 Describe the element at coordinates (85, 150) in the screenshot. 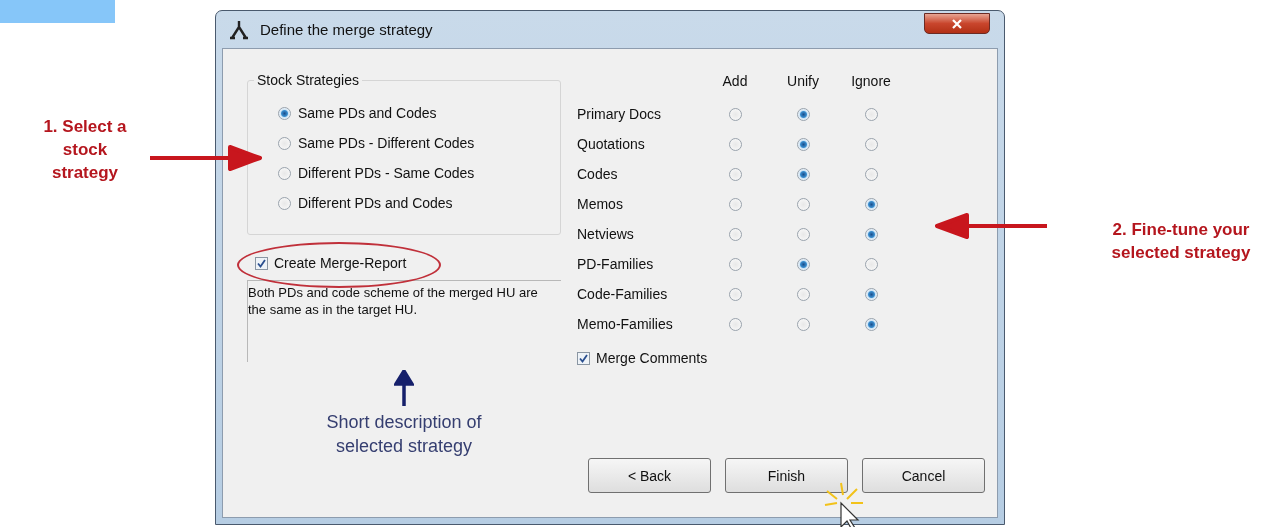

I see `callout-text: 1. Select a stock strategy` at that location.